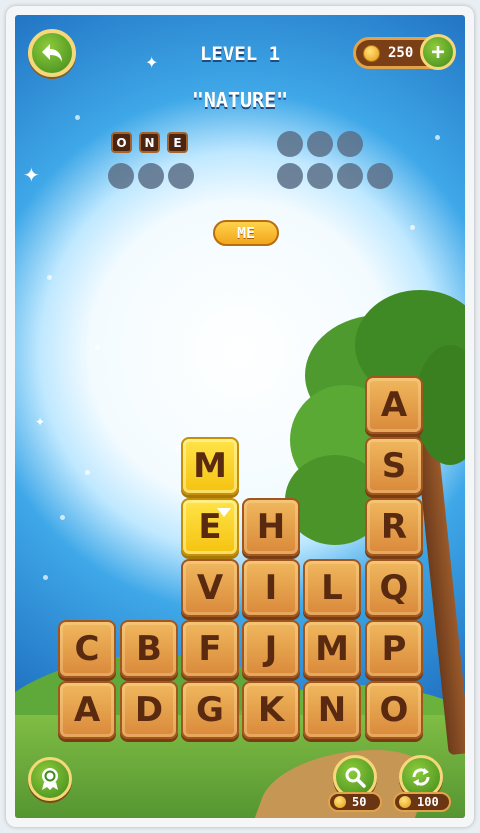 The height and width of the screenshot is (833, 480). What do you see at coordinates (210, 527) in the screenshot?
I see `letter-tile-selected: E` at bounding box center [210, 527].